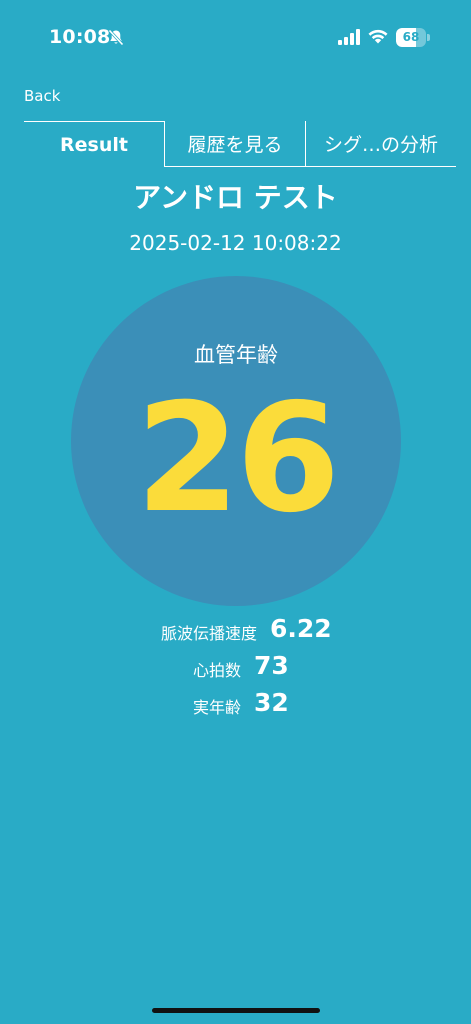 The height and width of the screenshot is (1024, 471). What do you see at coordinates (235, 144) in the screenshot?
I see `tab-history: 履歴を見る` at bounding box center [235, 144].